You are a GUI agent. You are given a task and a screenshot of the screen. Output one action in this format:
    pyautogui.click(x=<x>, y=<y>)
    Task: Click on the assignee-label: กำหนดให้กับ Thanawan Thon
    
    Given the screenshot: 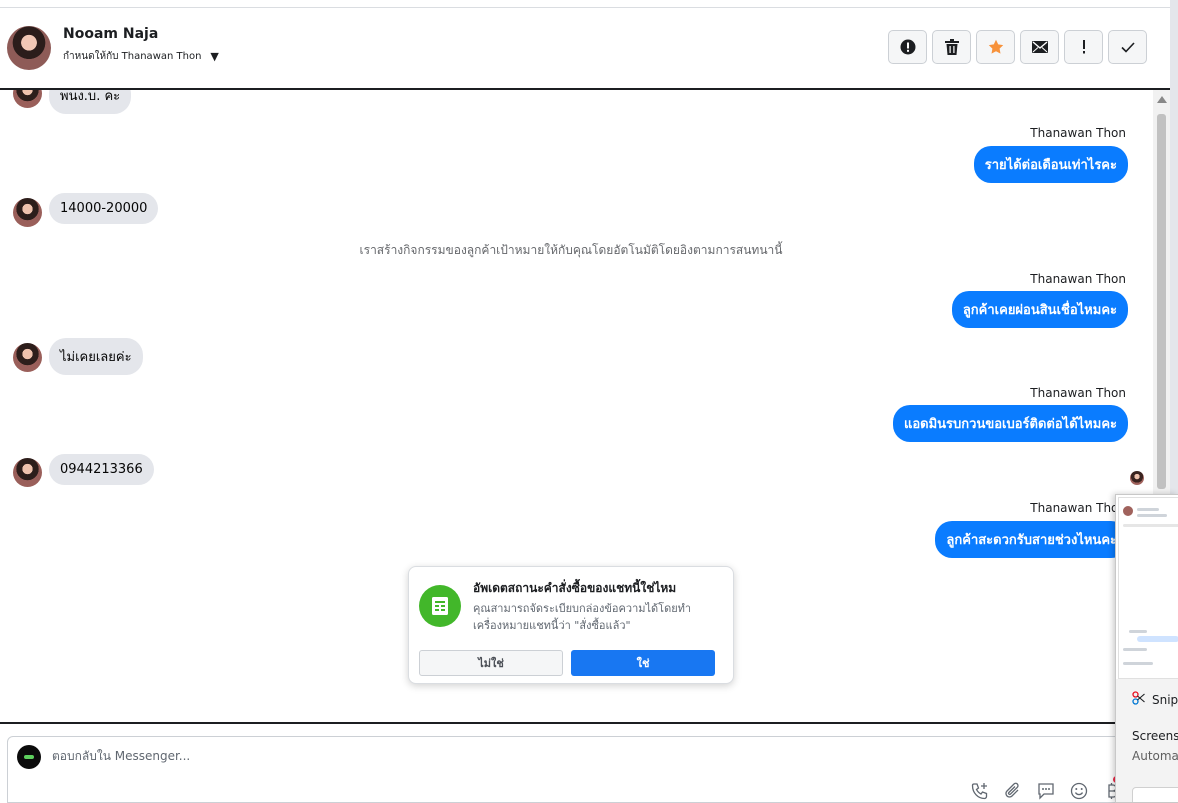 What is the action you would take?
    pyautogui.click(x=132, y=56)
    